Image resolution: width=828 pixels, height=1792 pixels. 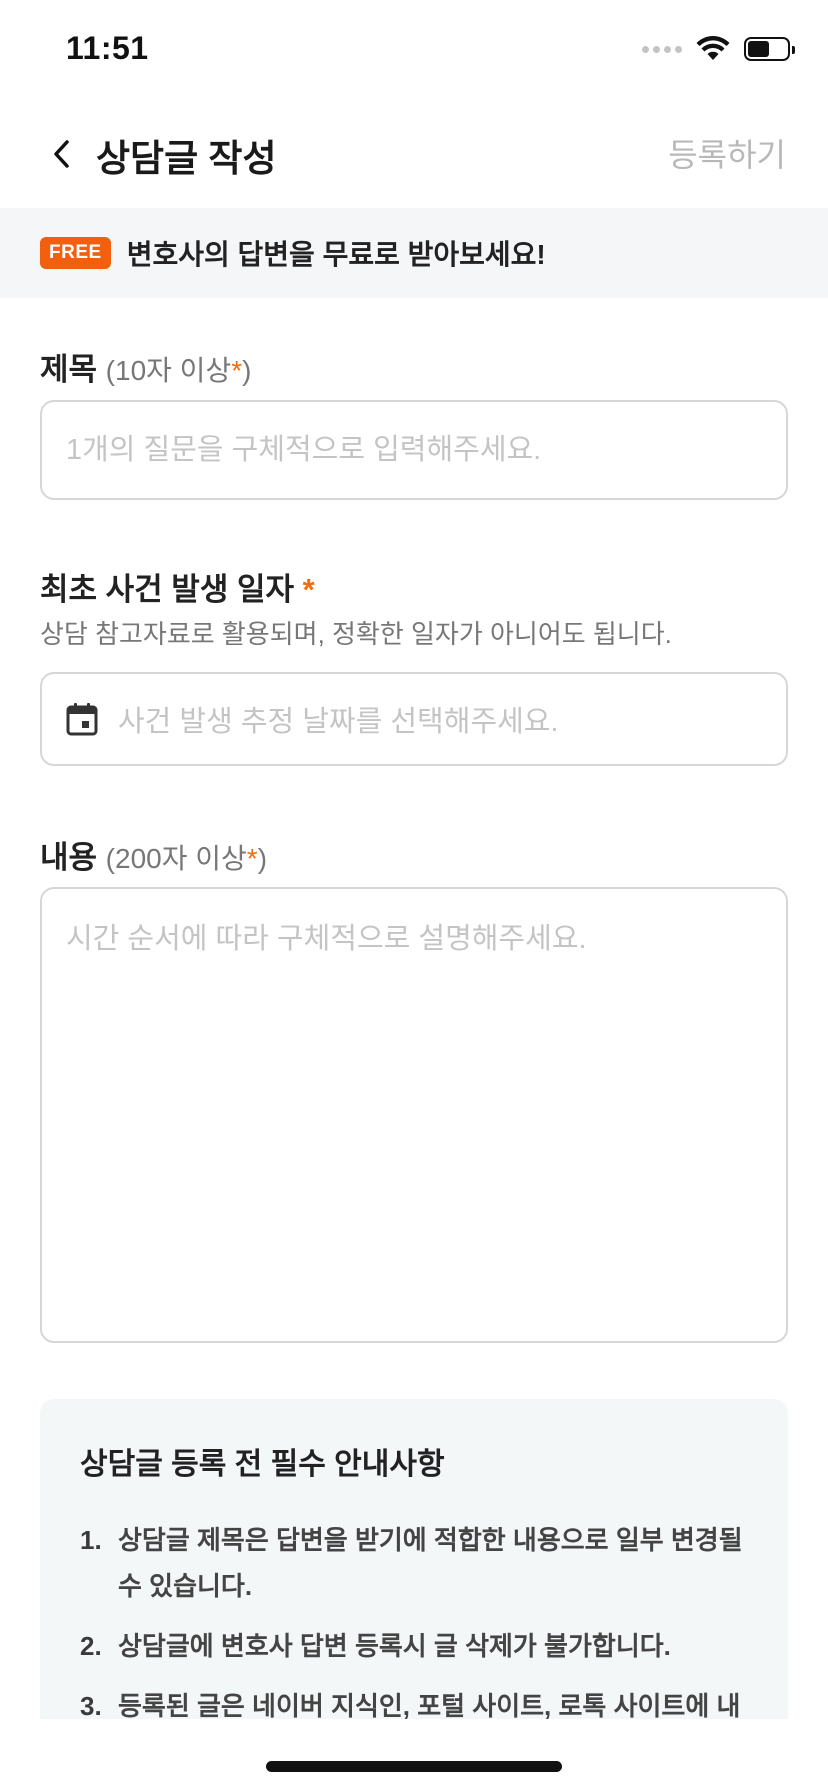 I want to click on free-banner: FREE 변호사의 답변을 무료로 받아보세요!, so click(x=414, y=253).